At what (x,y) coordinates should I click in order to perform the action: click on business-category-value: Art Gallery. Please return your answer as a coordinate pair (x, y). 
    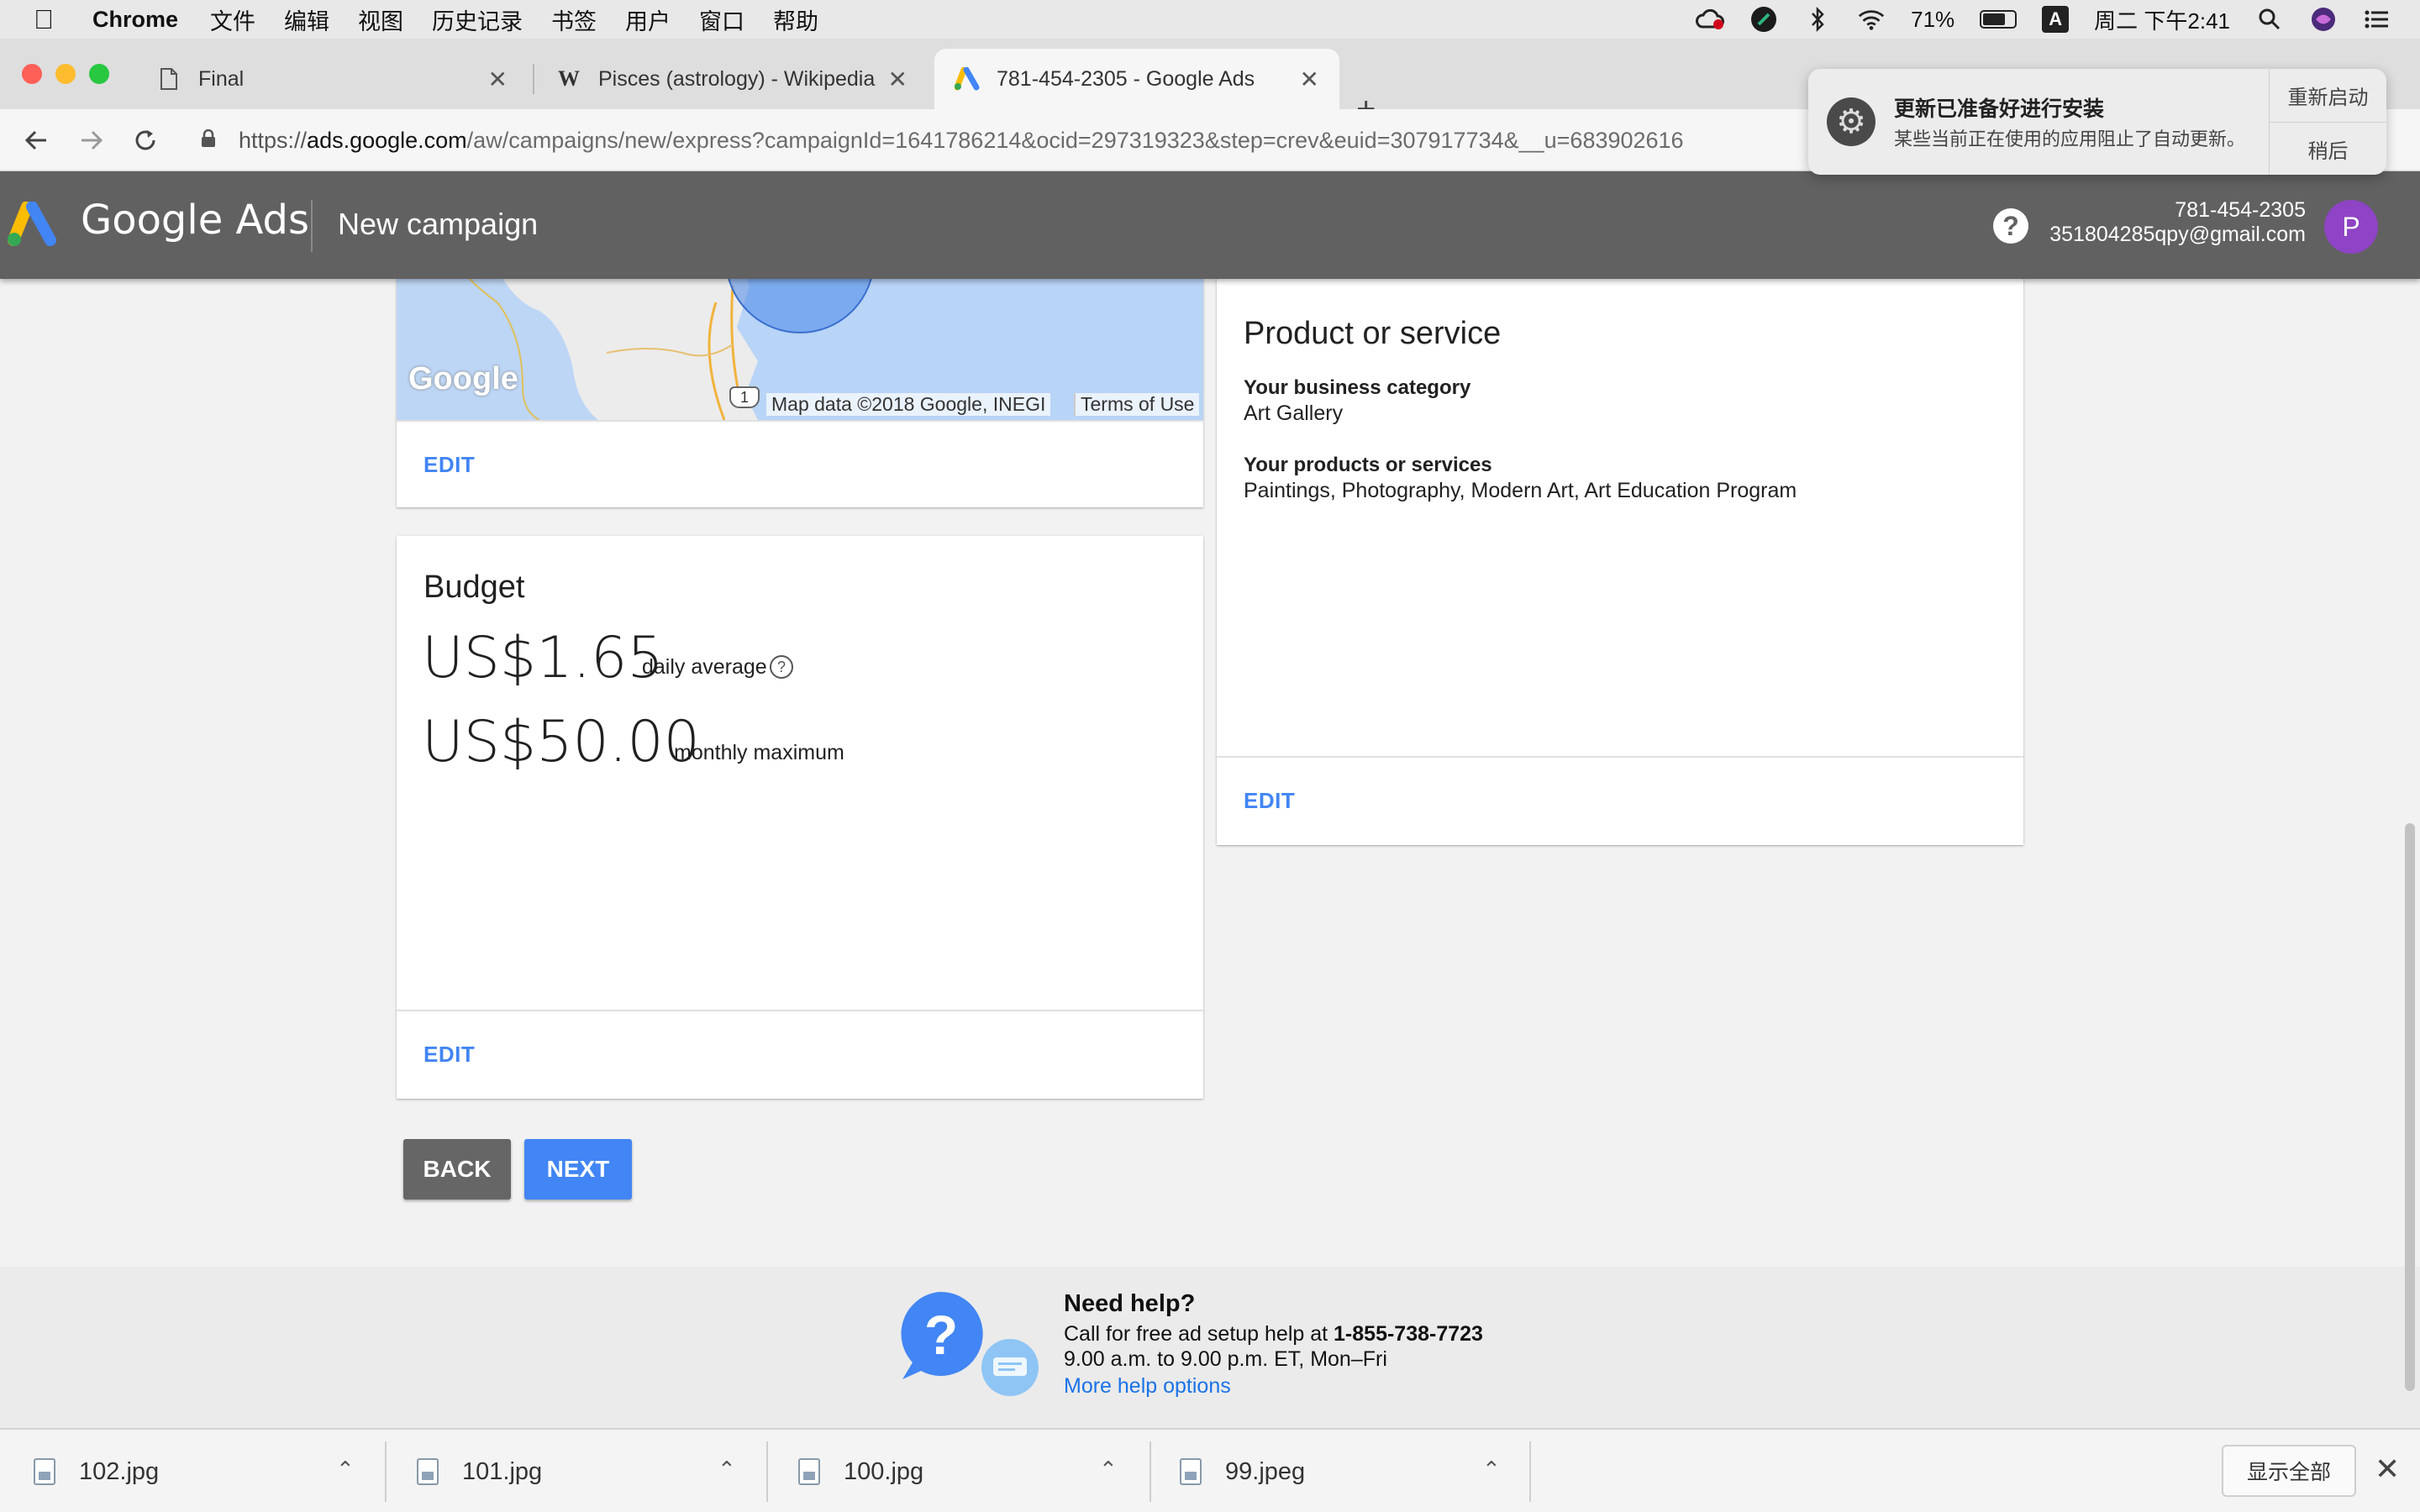
    Looking at the image, I should click on (1294, 413).